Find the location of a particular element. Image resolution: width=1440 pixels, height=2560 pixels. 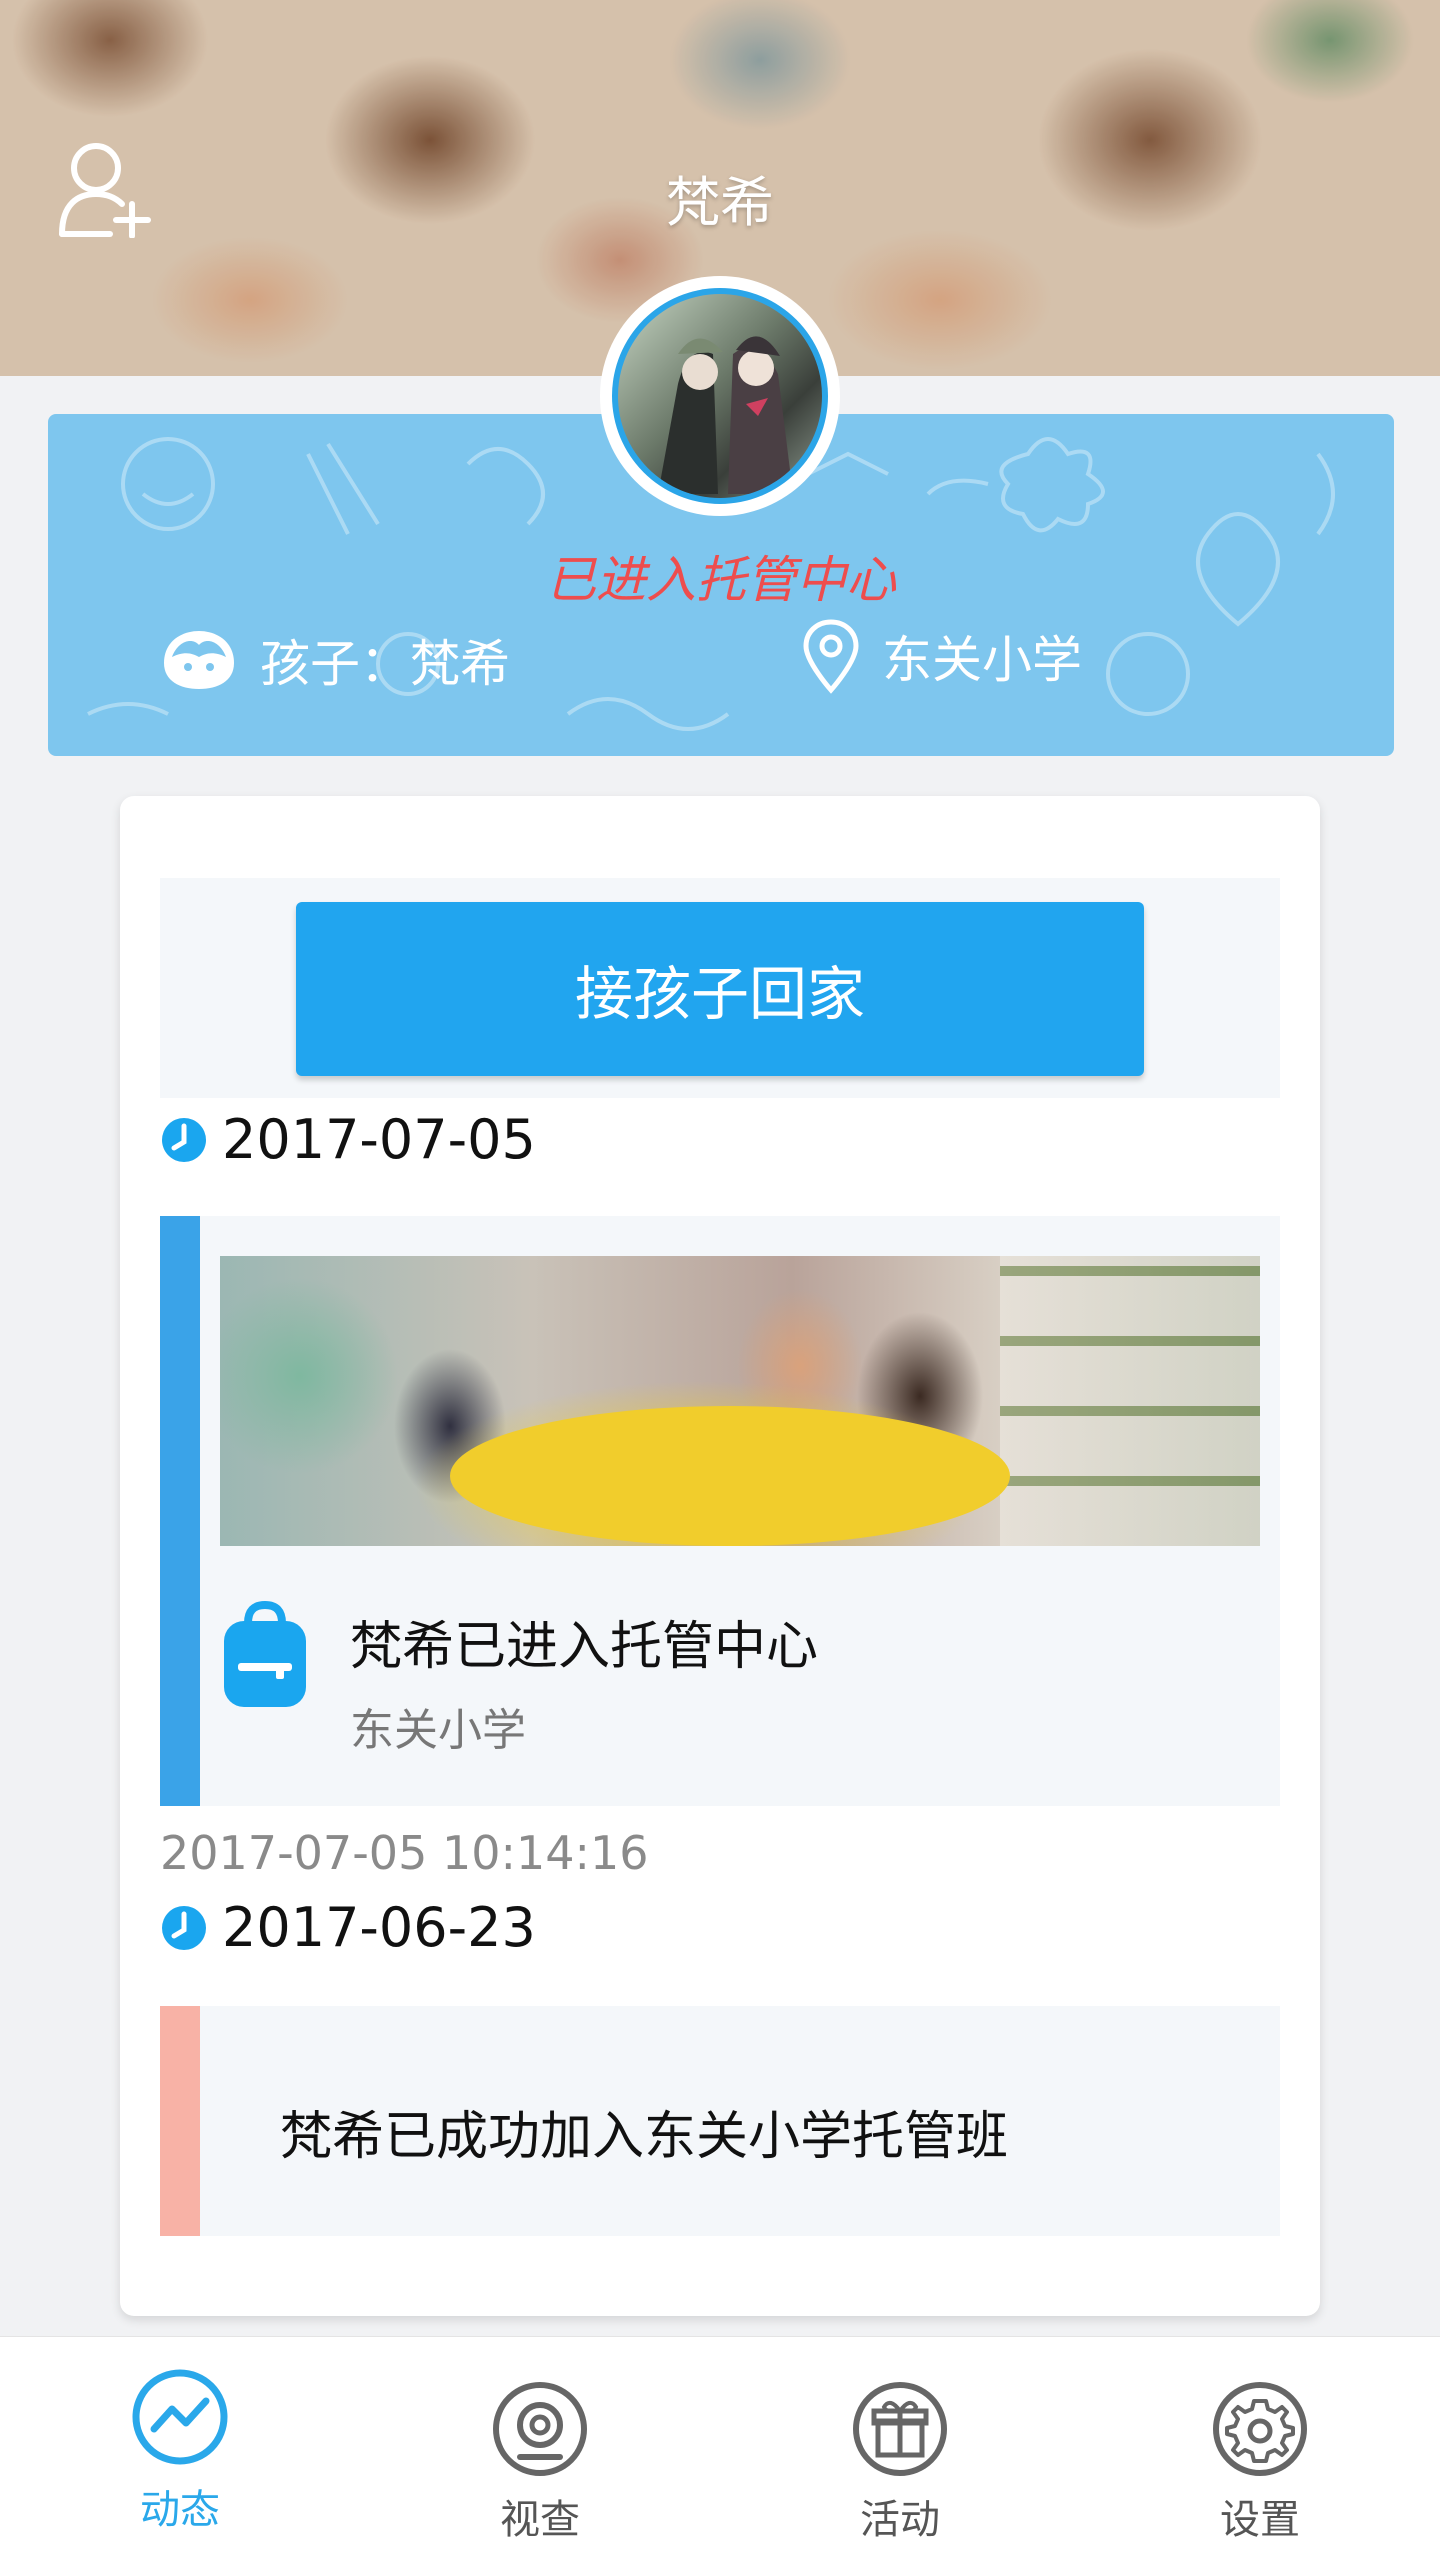

nav-label: 活动 is located at coordinates (900, 2520).